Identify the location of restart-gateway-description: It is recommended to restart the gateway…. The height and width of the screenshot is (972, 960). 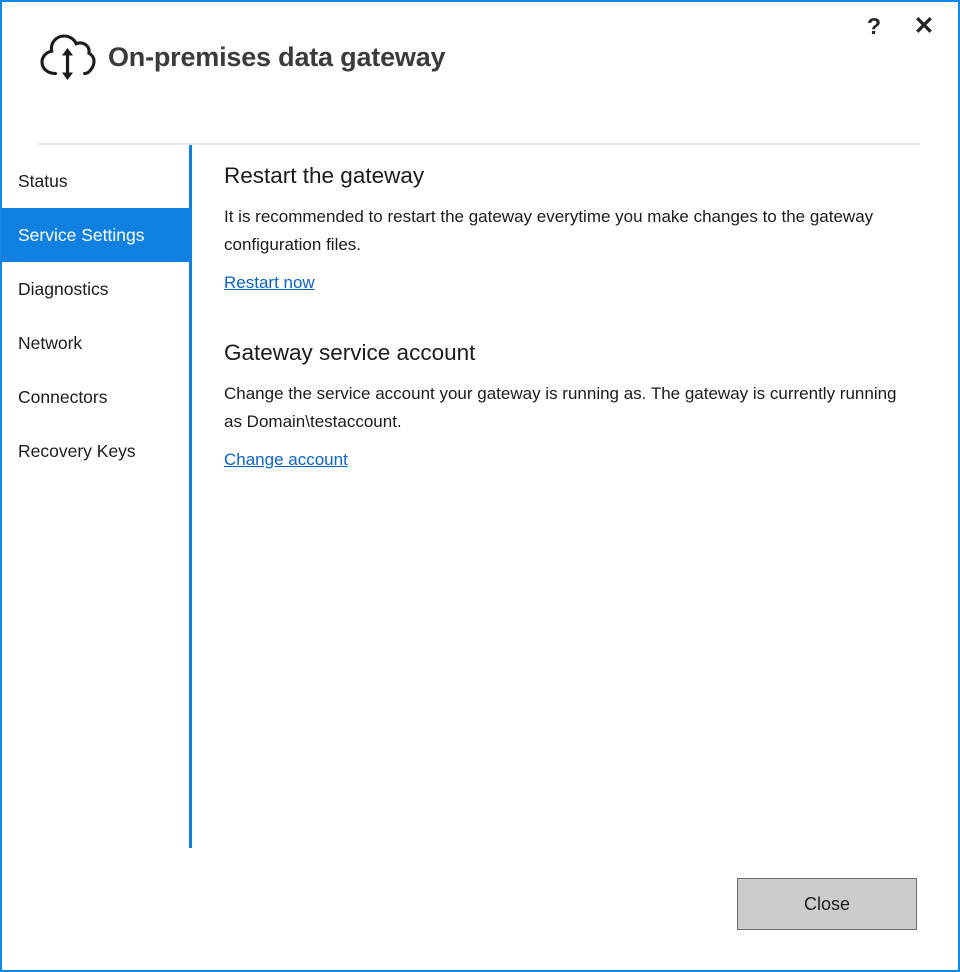
(549, 230).